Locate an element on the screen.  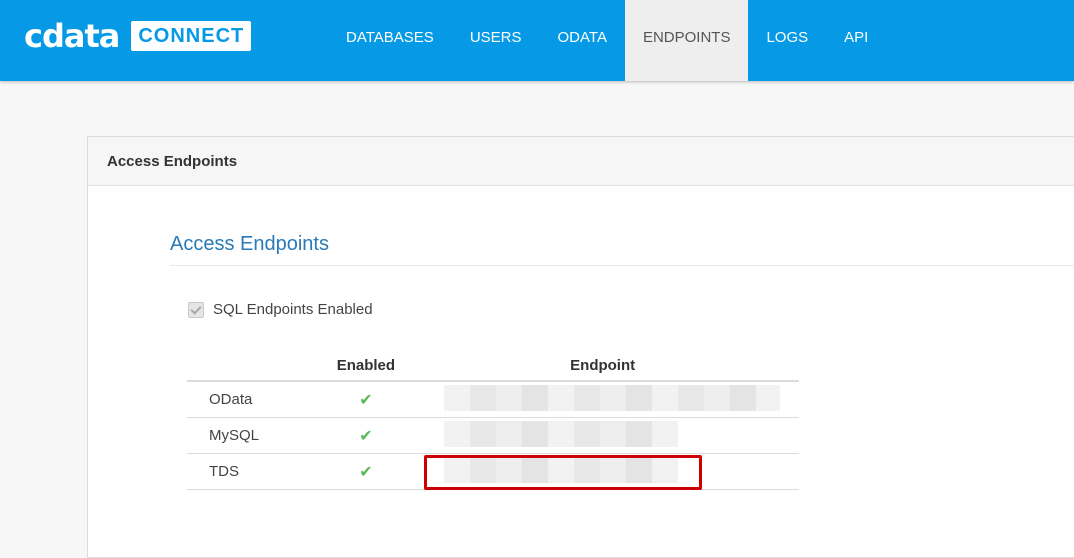
card-header: Access Endpoints is located at coordinates (581, 161).